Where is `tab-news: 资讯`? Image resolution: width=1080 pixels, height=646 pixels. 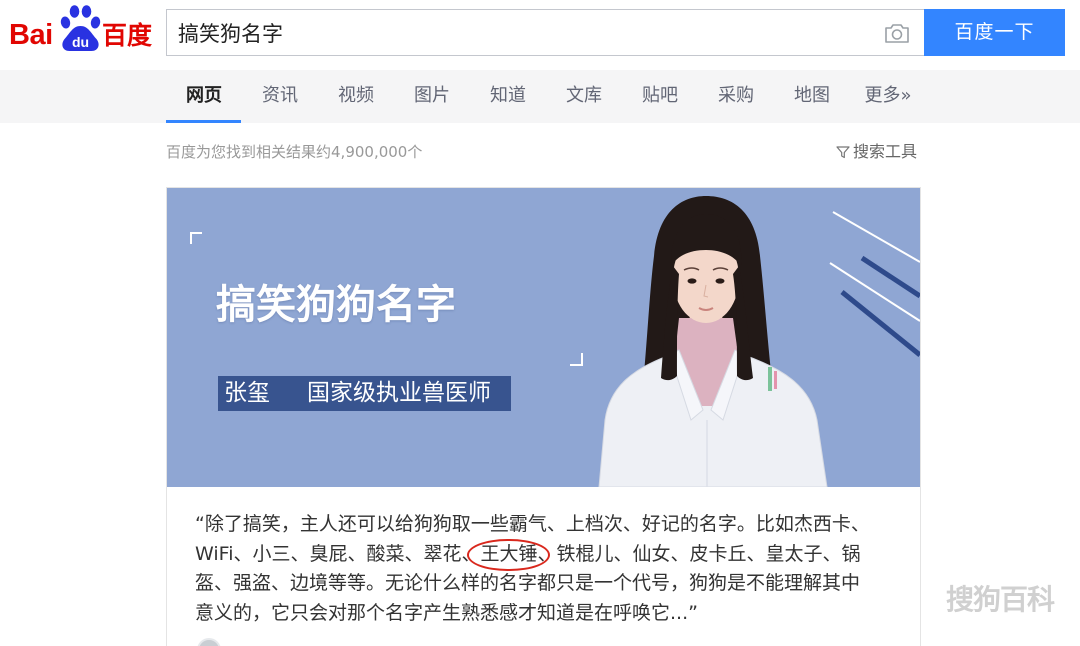 tab-news: 资讯 is located at coordinates (280, 96).